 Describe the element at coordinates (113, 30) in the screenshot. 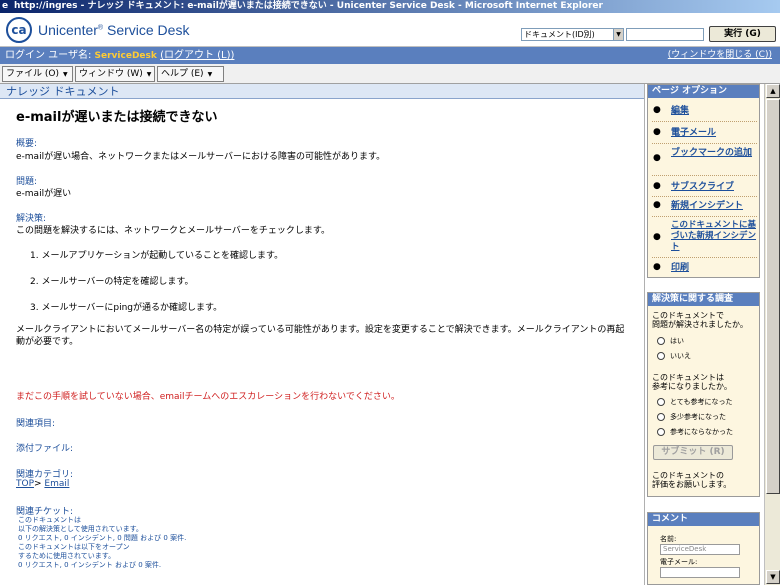

I see `app-name: Unicenter® Service Desk` at that location.